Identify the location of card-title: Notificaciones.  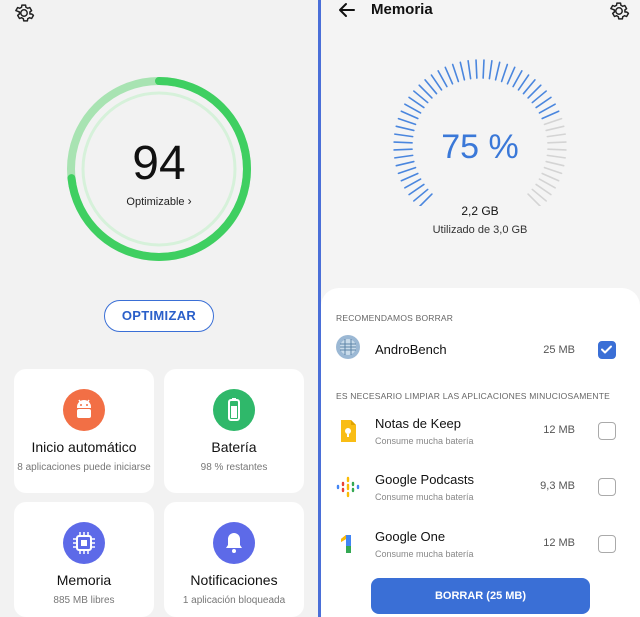
(234, 580).